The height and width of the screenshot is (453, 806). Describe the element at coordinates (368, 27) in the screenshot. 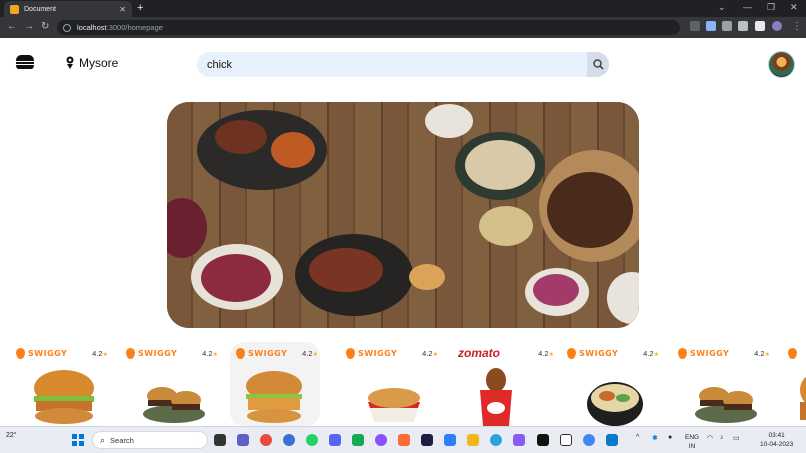

I see `address-bar: localhost:3000/homepage` at that location.